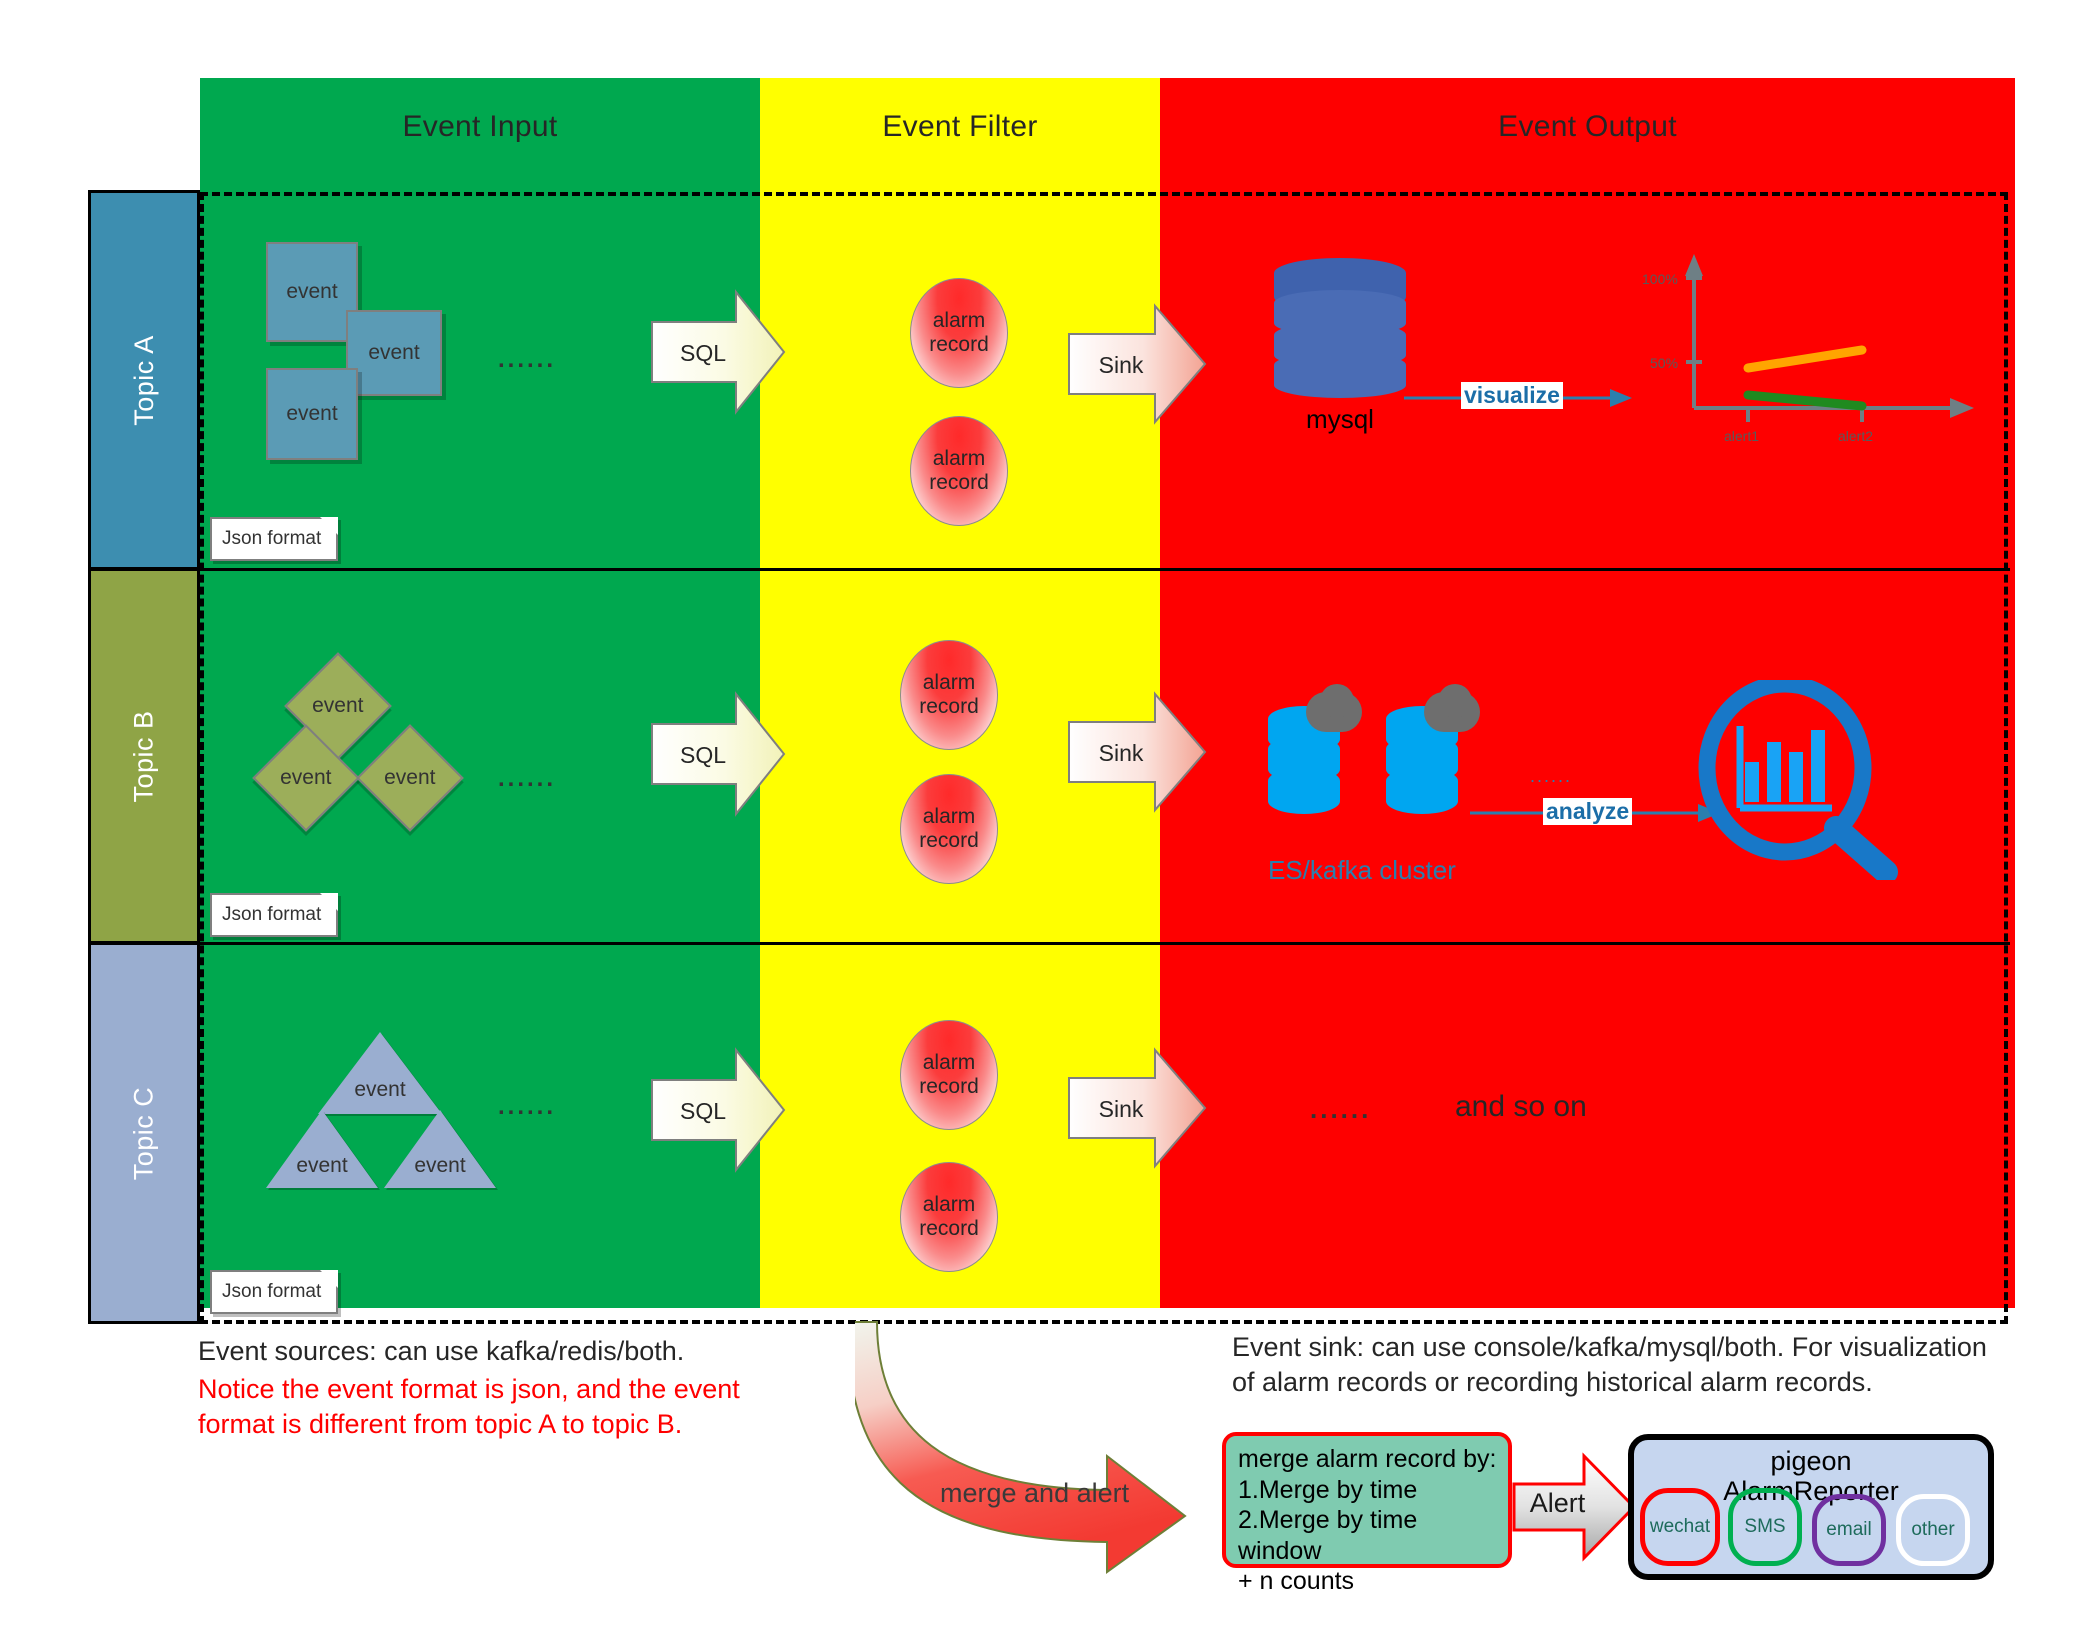  Describe the element at coordinates (703, 754) in the screenshot. I see `sql-arrow-label-b: SQL` at that location.